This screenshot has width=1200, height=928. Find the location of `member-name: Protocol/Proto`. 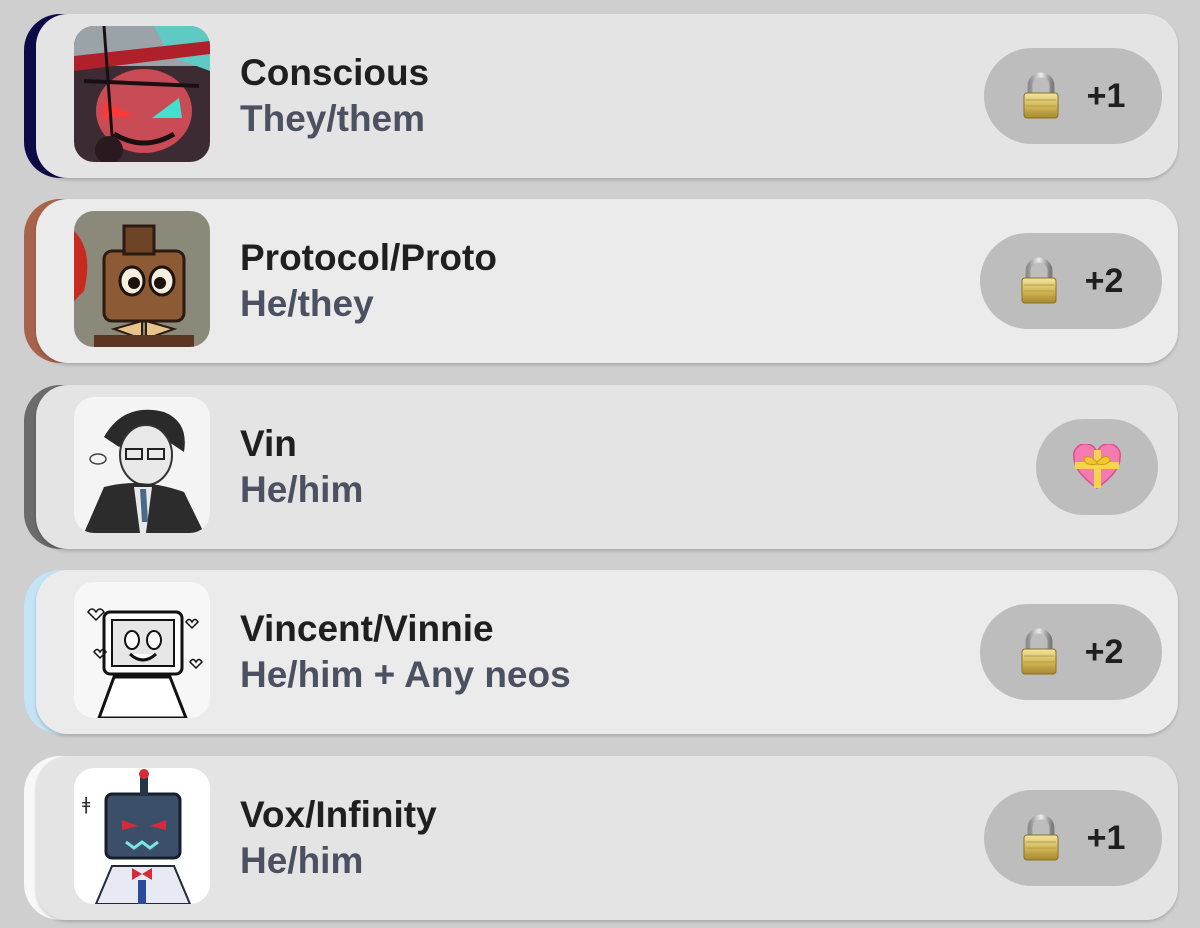

member-name: Protocol/Proto is located at coordinates (368, 257).